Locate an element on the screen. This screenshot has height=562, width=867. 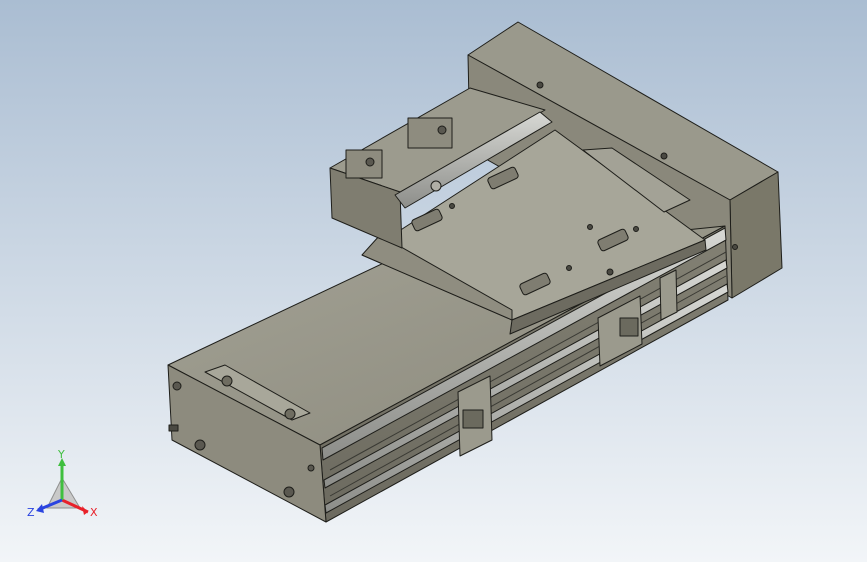
triad-y-label: Y is located at coordinates (61, 454).